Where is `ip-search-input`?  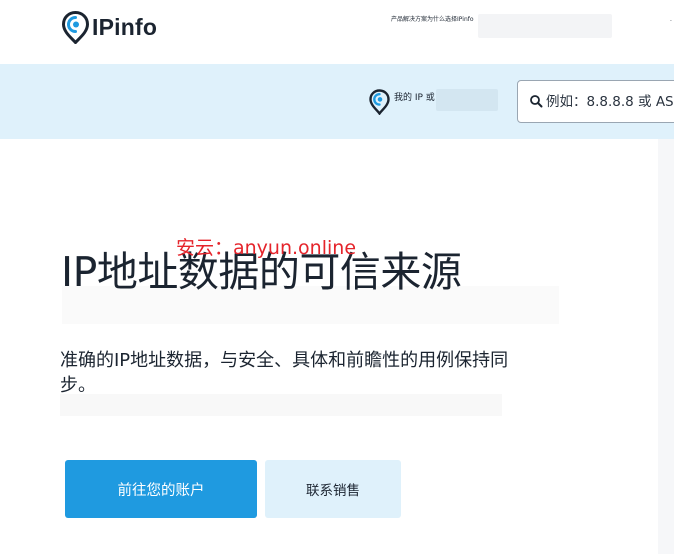 ip-search-input is located at coordinates (610, 102).